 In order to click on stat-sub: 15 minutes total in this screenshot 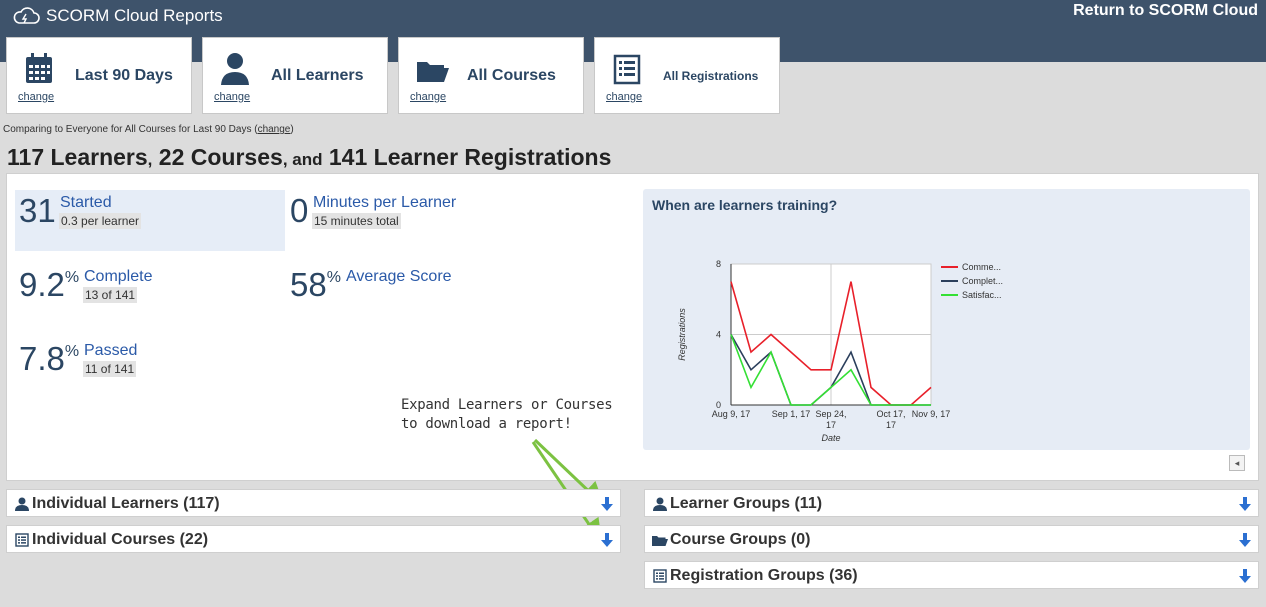, I will do `click(356, 221)`.